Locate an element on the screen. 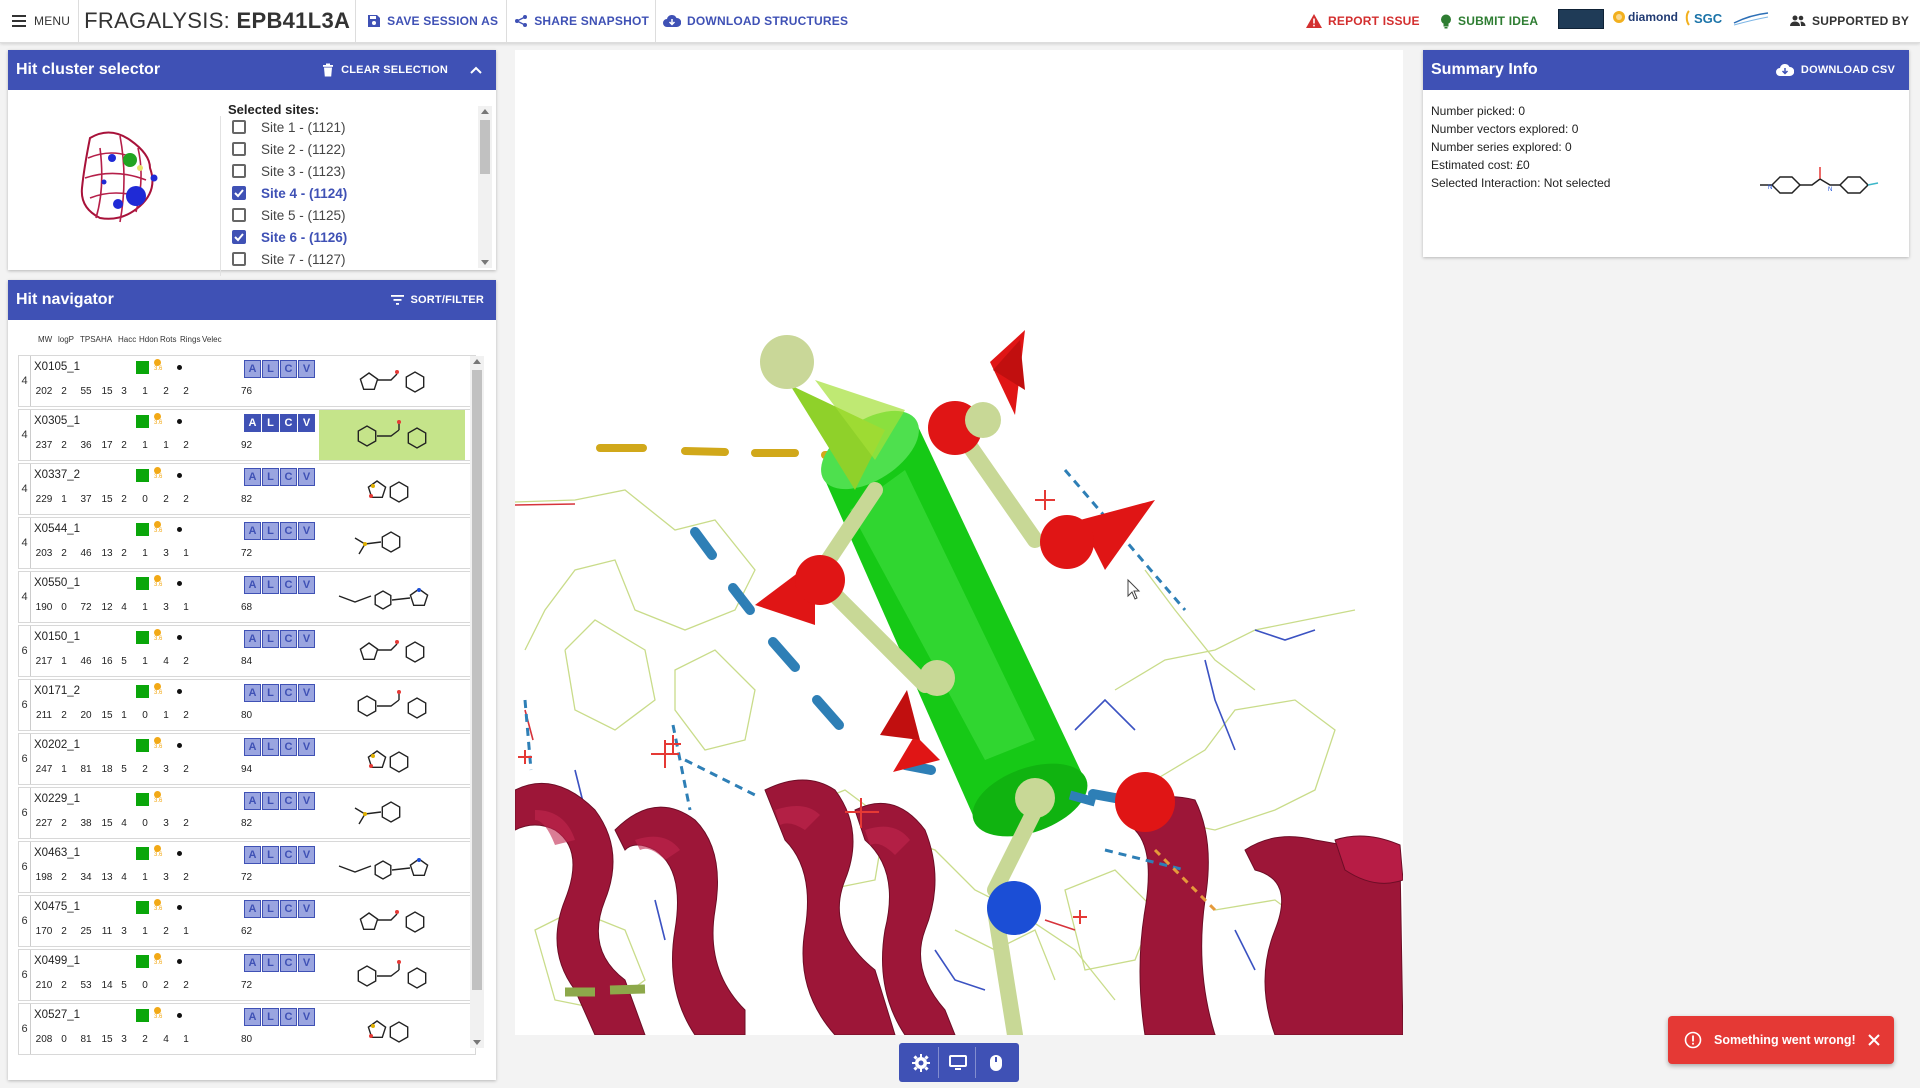 The image size is (1920, 1088). site-checkbox-row: Site 7 - (1127) is located at coordinates (358, 259).